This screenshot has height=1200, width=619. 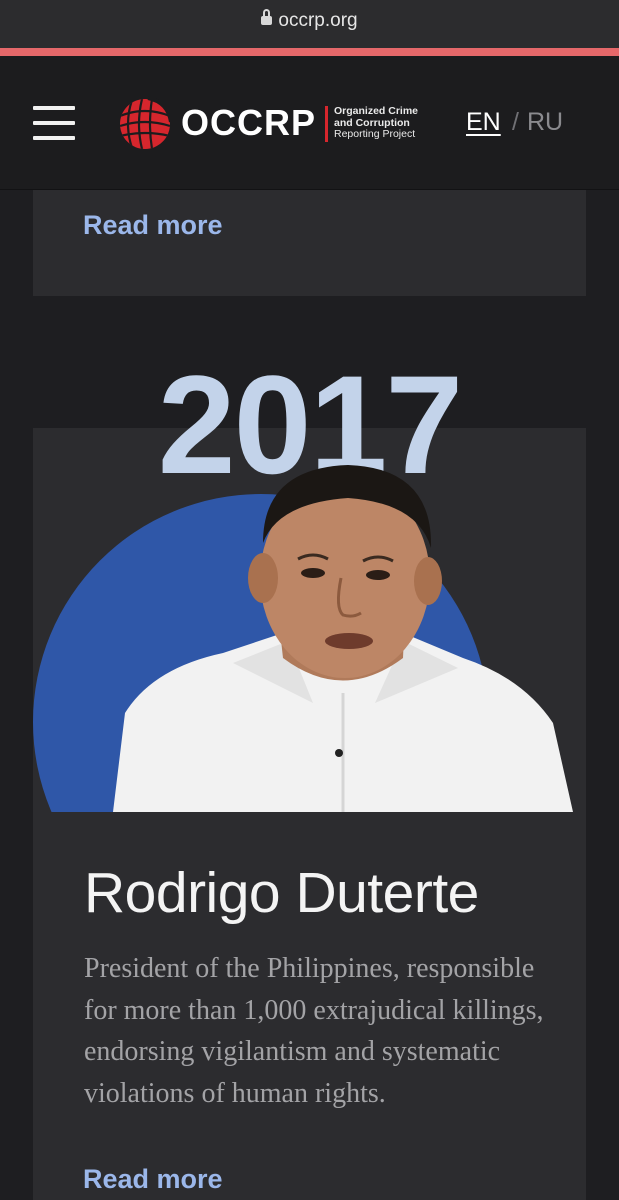 I want to click on tagline-line-1: Organized Crime, so click(x=376, y=111).